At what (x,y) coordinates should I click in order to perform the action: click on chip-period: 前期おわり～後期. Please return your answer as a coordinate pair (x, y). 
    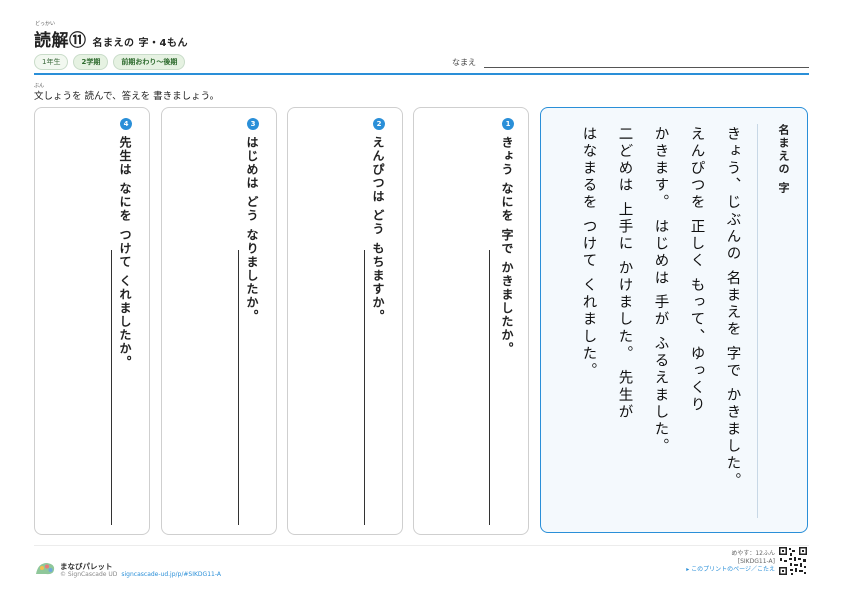
    Looking at the image, I should click on (149, 62).